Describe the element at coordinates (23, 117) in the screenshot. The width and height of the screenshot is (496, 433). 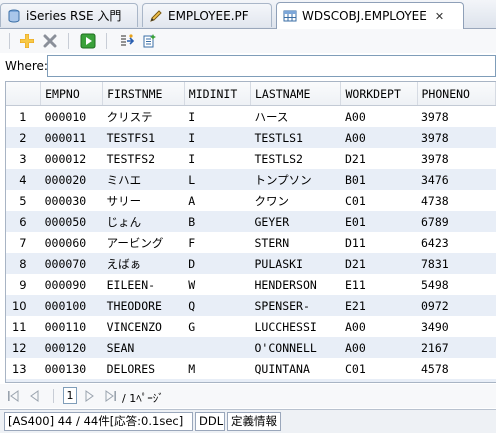
I see `row-number-cell: 1` at that location.